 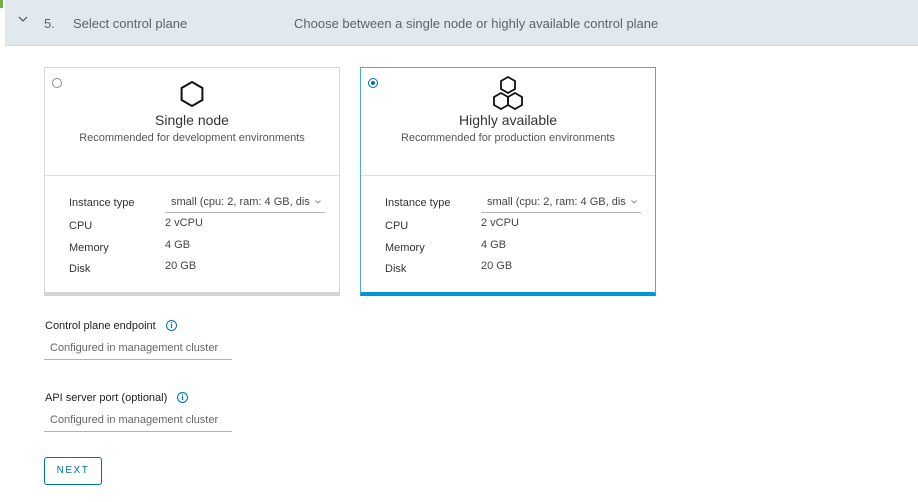 I want to click on hexagon-icon, so click(x=192, y=94).